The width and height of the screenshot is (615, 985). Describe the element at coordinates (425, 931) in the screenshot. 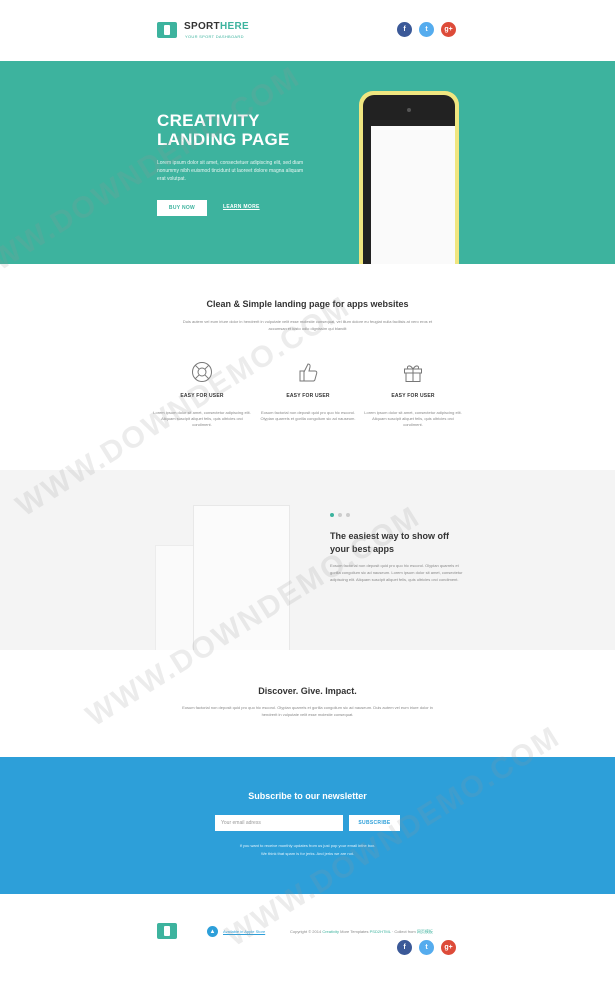

I see `collect-link: 网页模板` at that location.